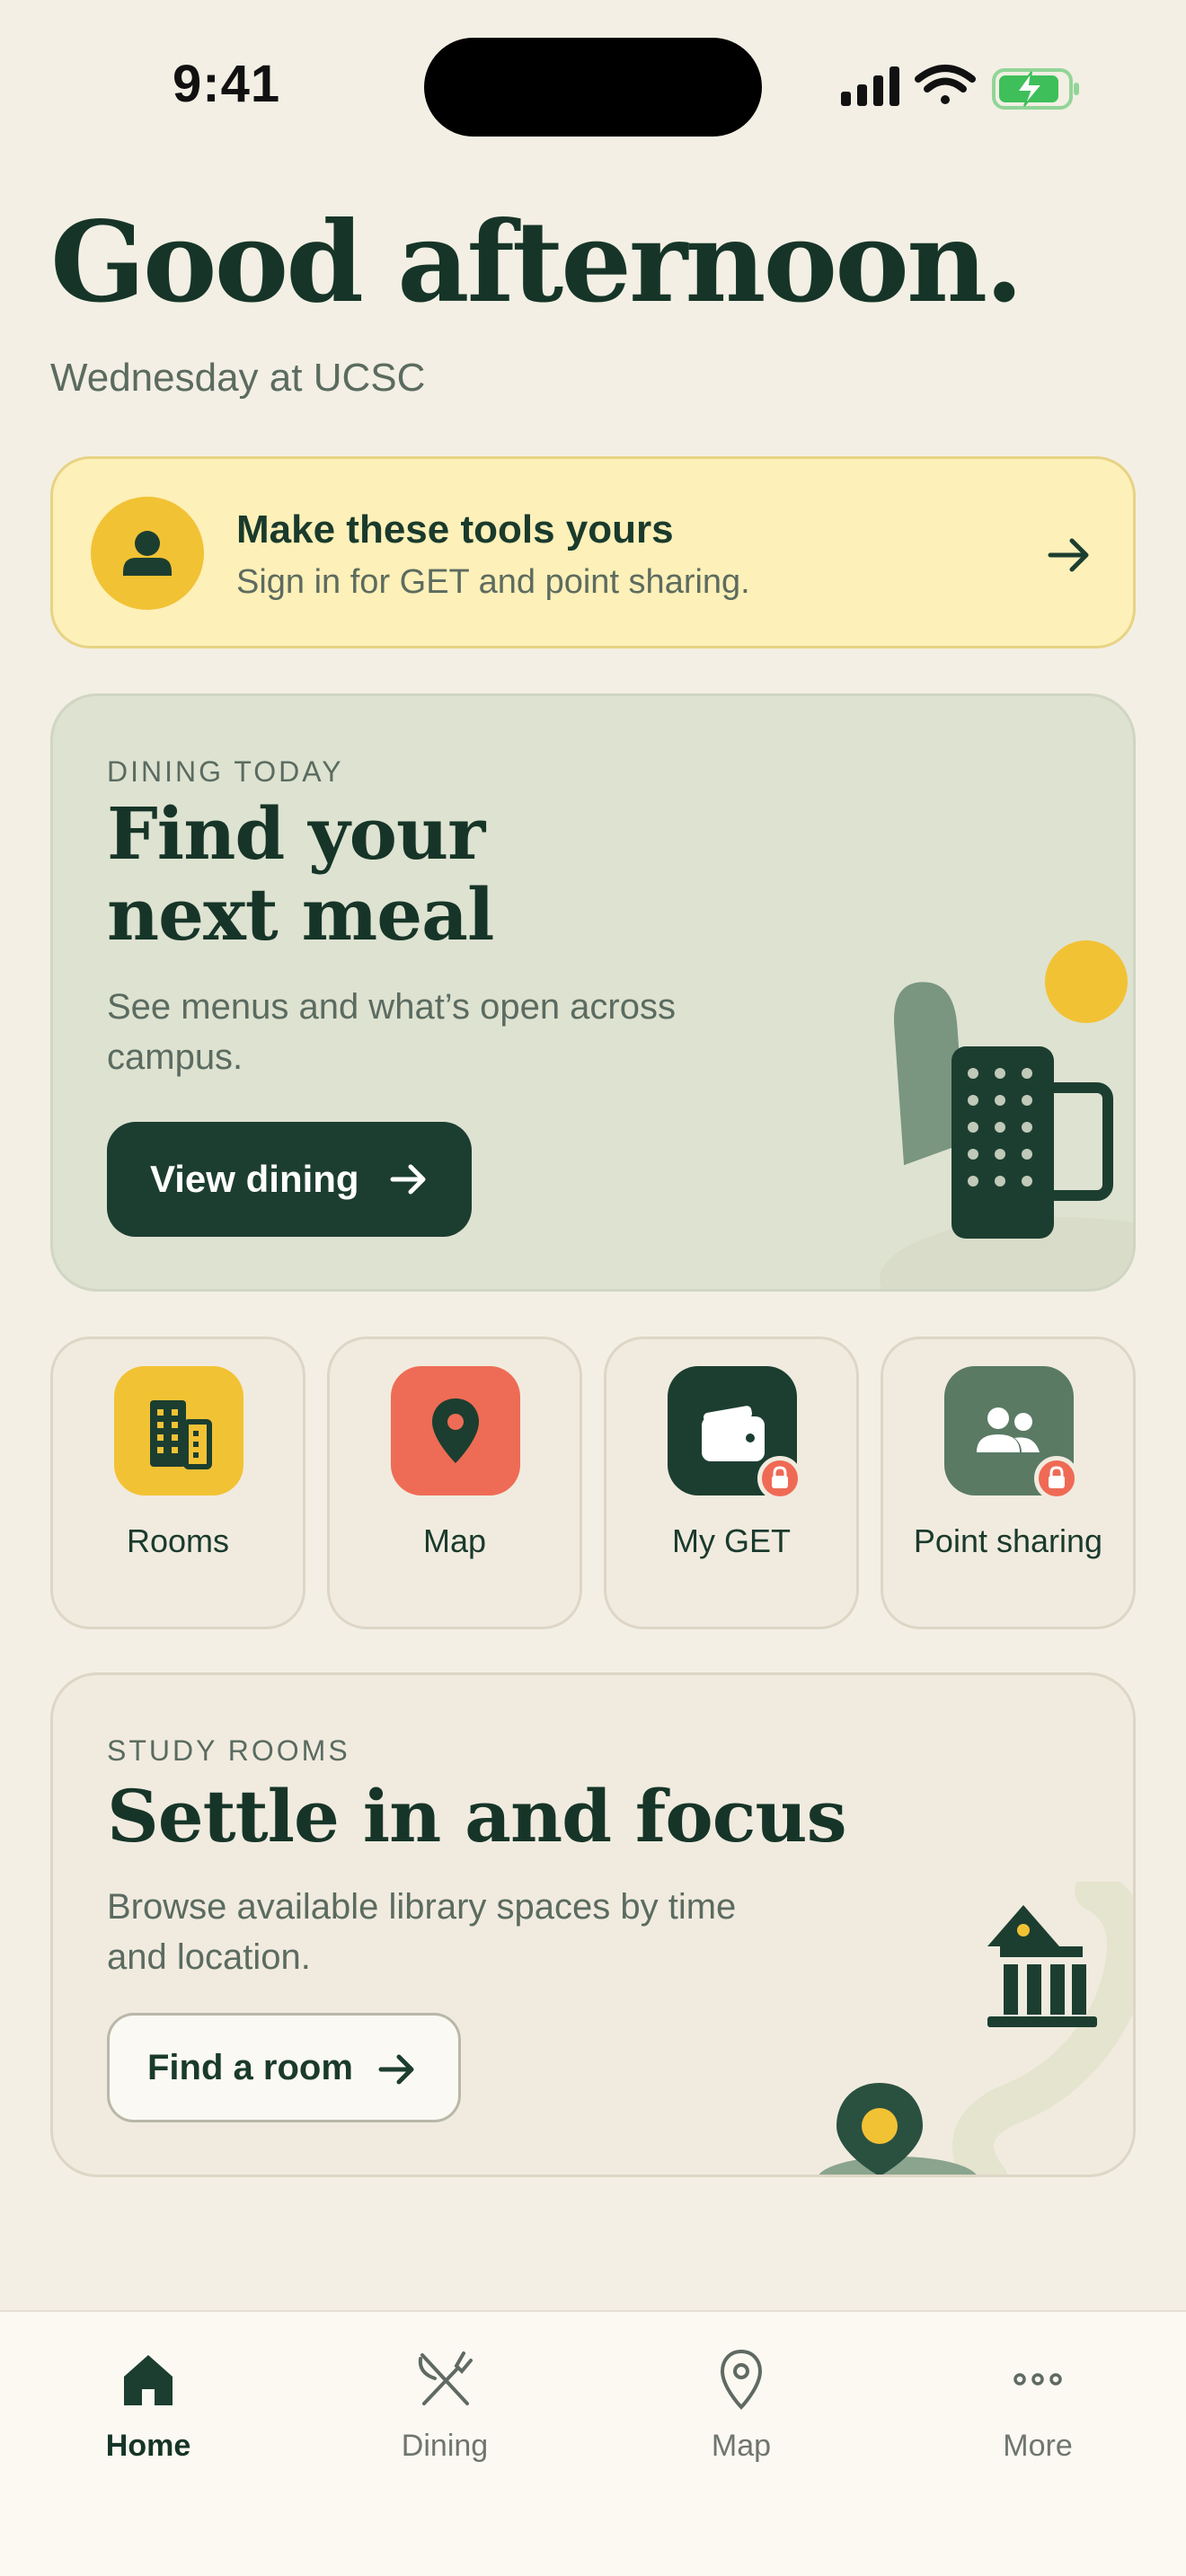 The height and width of the screenshot is (2576, 1186). What do you see at coordinates (477, 1816) in the screenshot?
I see `study-title: Settle in and focus` at bounding box center [477, 1816].